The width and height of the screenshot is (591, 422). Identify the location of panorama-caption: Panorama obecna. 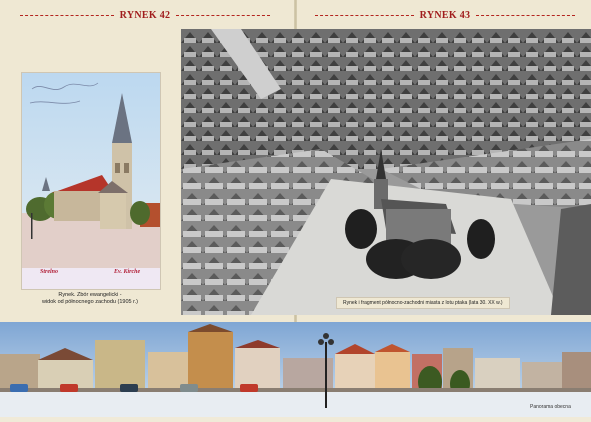
(550, 407).